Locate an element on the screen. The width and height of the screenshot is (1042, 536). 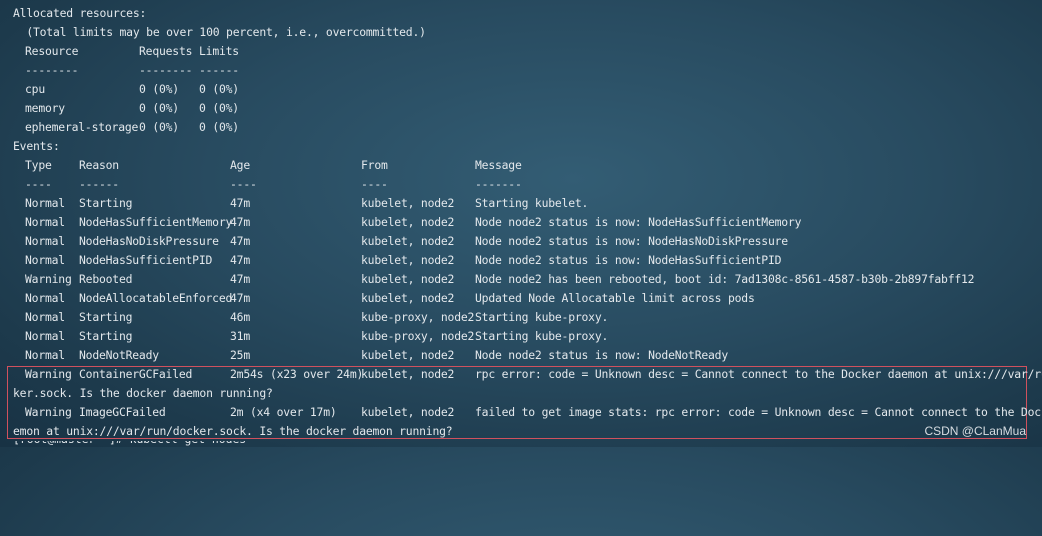
events-dashes-row: ---- ------ ---- ---- ------- is located at coordinates (518, 184).